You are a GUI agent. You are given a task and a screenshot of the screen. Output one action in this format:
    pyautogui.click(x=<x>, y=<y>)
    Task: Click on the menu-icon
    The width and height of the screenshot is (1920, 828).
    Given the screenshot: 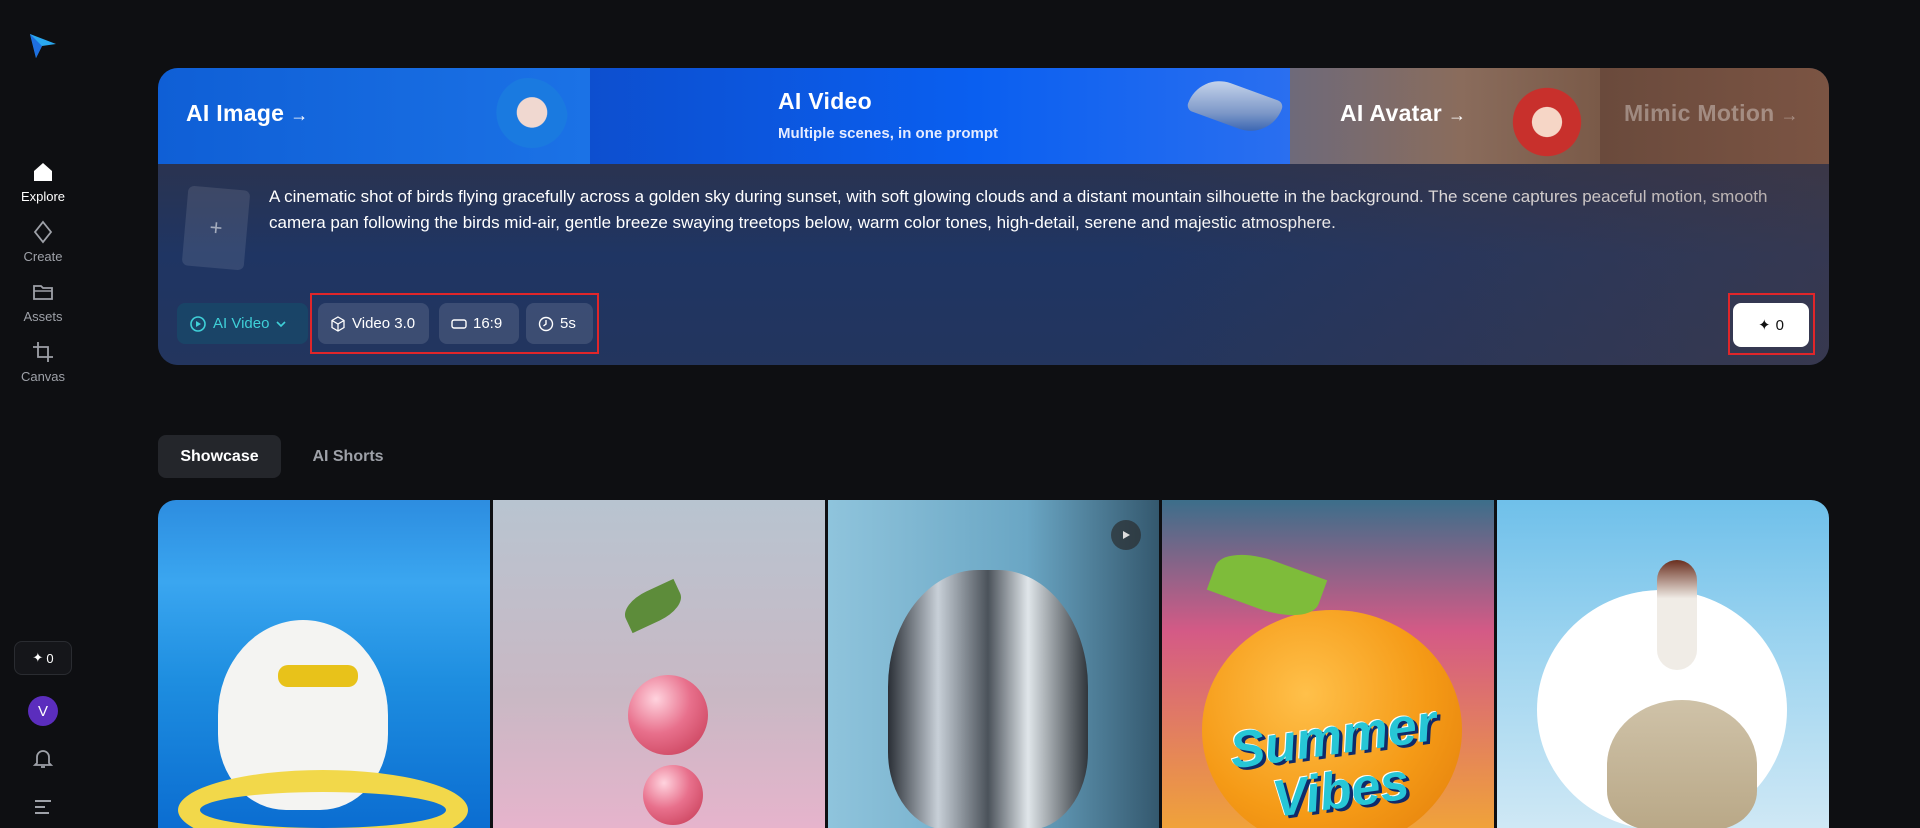 What is the action you would take?
    pyautogui.click(x=43, y=807)
    